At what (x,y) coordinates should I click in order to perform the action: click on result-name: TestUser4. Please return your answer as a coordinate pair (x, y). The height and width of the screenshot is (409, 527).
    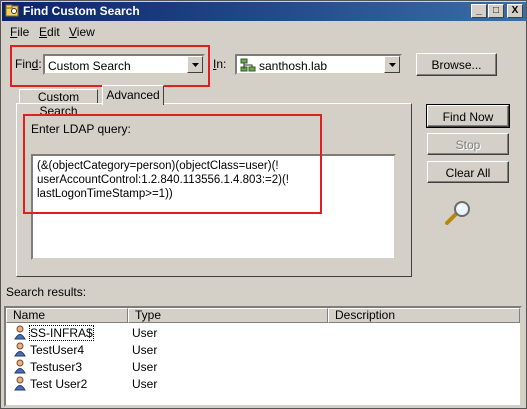
    Looking at the image, I should click on (57, 350).